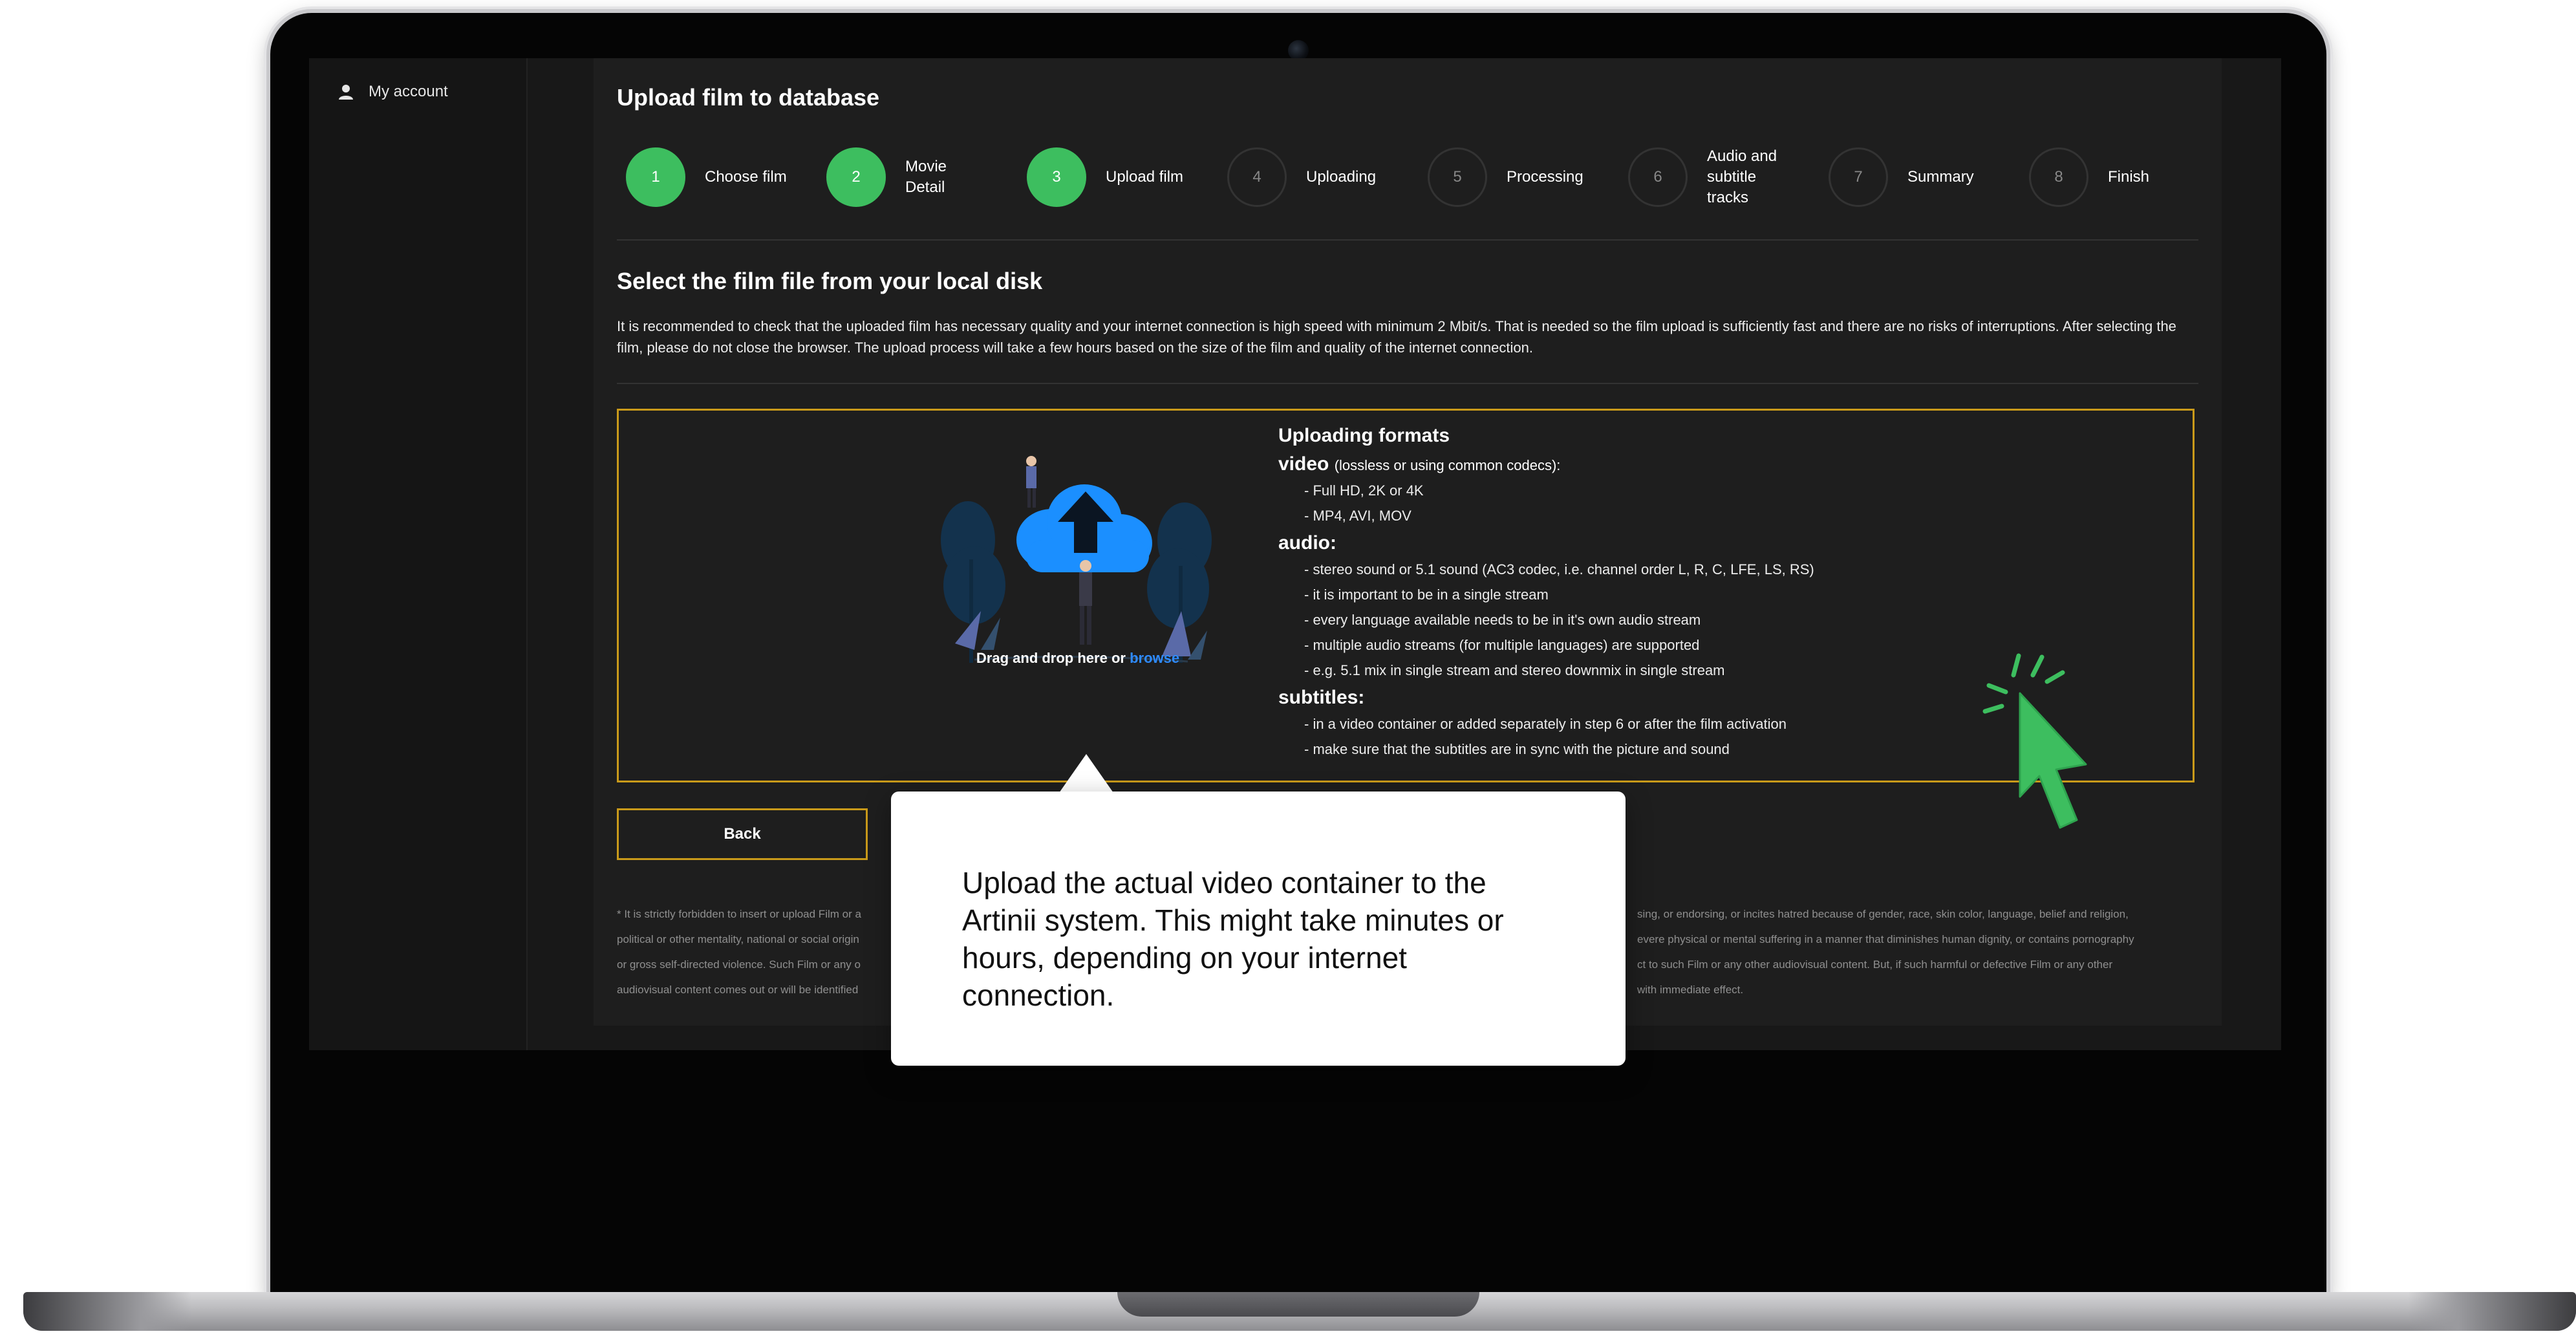 The width and height of the screenshot is (2576, 1336). Describe the element at coordinates (2129, 177) in the screenshot. I see `step-label: Finish` at that location.